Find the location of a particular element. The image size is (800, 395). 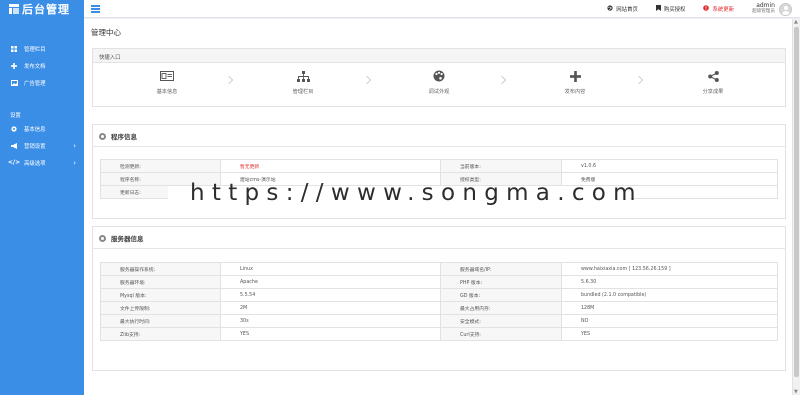

table-cell: 30s is located at coordinates (330, 321).